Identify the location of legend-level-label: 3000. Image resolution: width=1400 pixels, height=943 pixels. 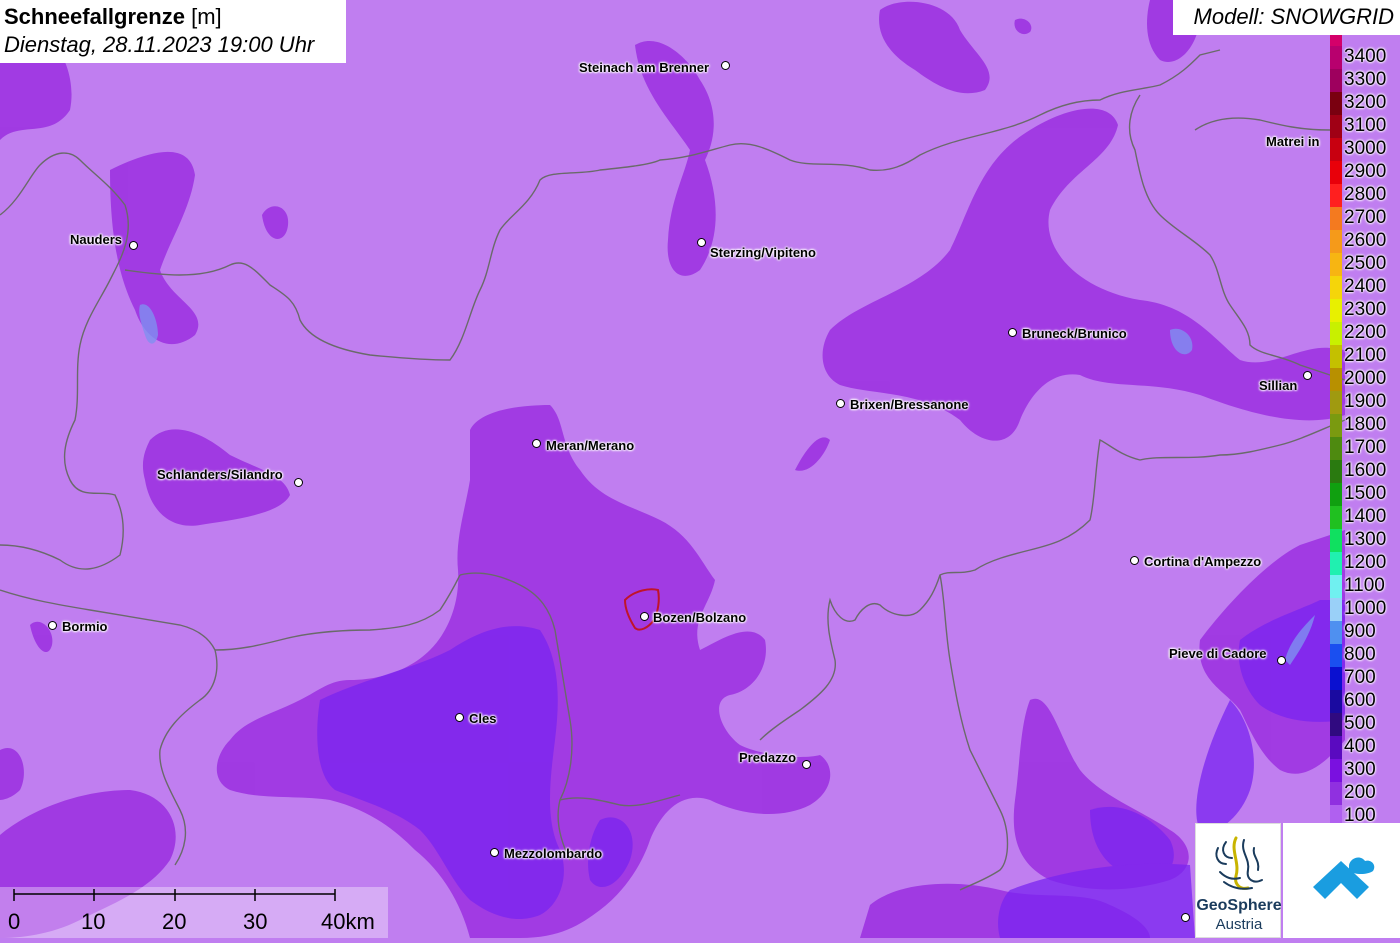
(1365, 148).